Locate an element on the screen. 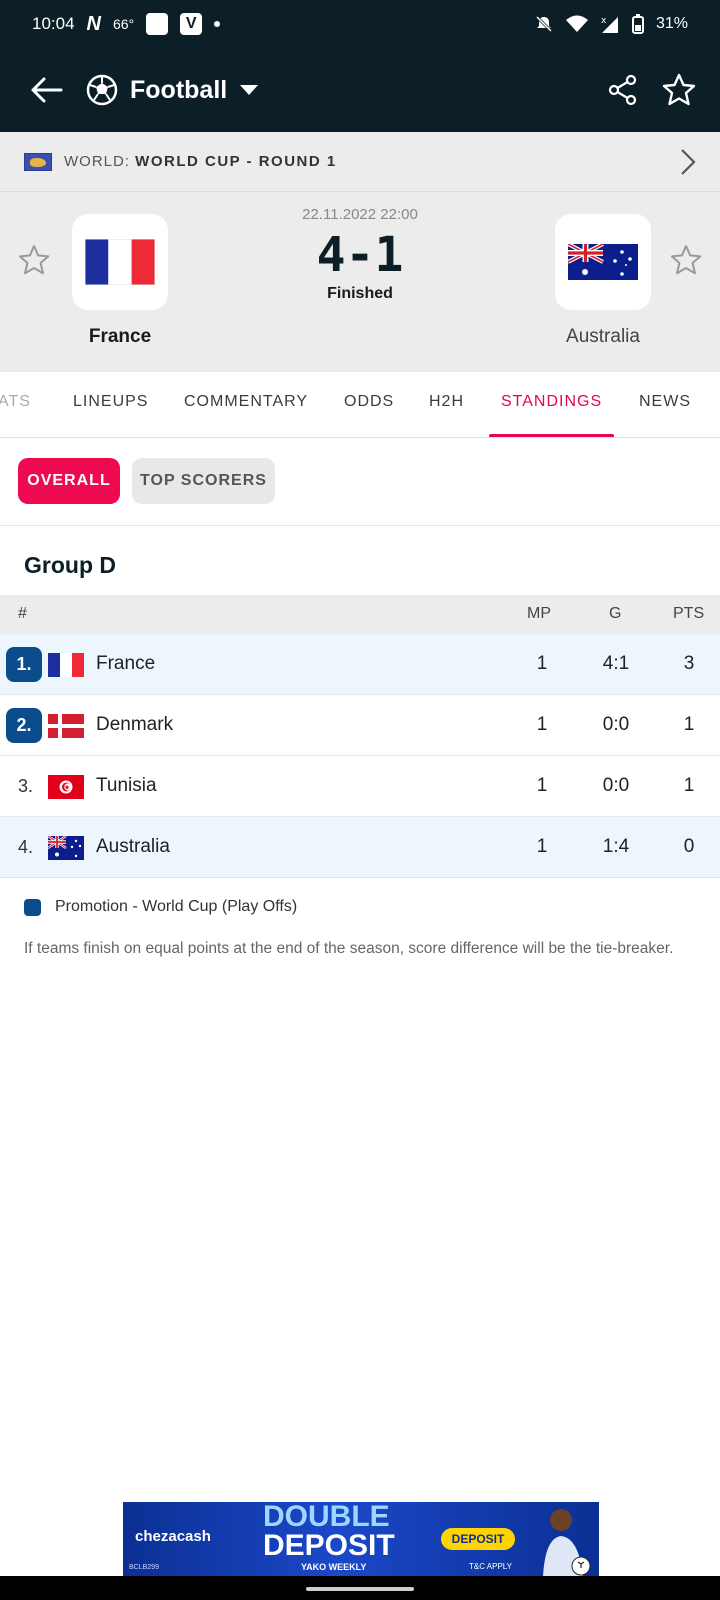 The image size is (720, 1600). standings-table-header: # MP G PTS is located at coordinates (360, 614).